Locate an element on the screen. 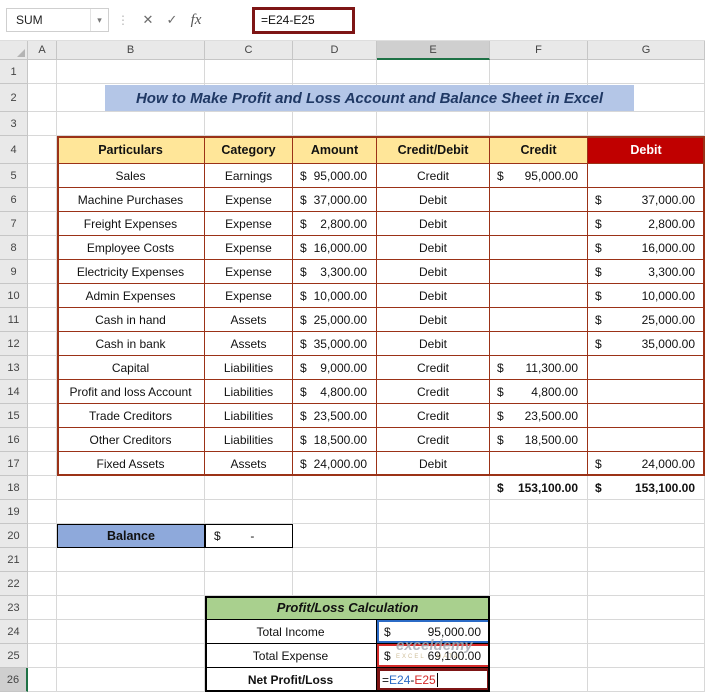 The width and height of the screenshot is (705, 692). cell-credit: $ 95,000.00 is located at coordinates (539, 176).